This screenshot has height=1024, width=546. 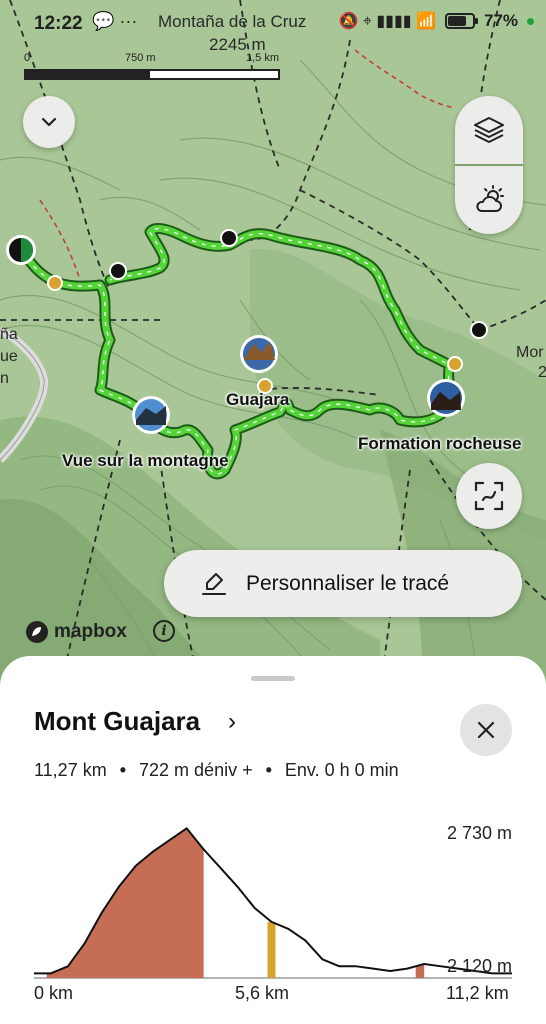 I want to click on sheet-drag-handle, so click(x=273, y=678).